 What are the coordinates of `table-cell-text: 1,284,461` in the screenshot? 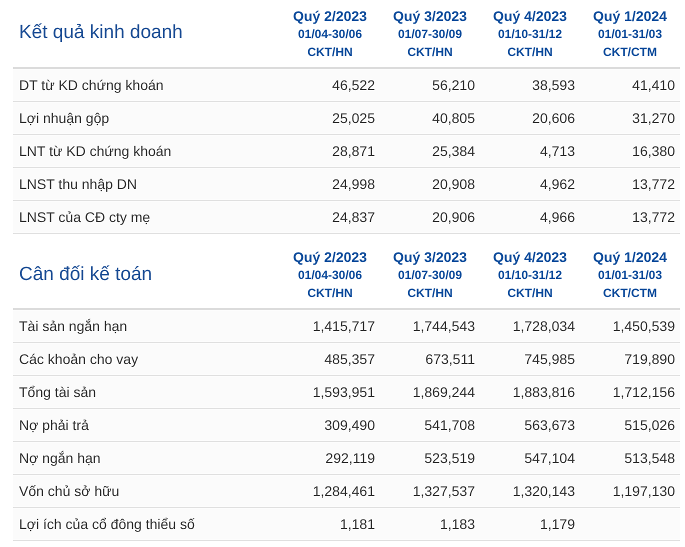 It's located at (344, 491).